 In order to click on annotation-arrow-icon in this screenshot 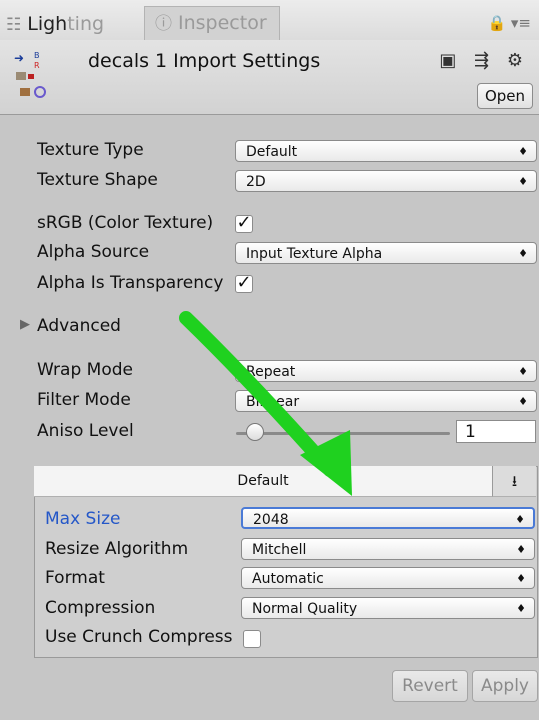, I will do `click(265, 403)`.